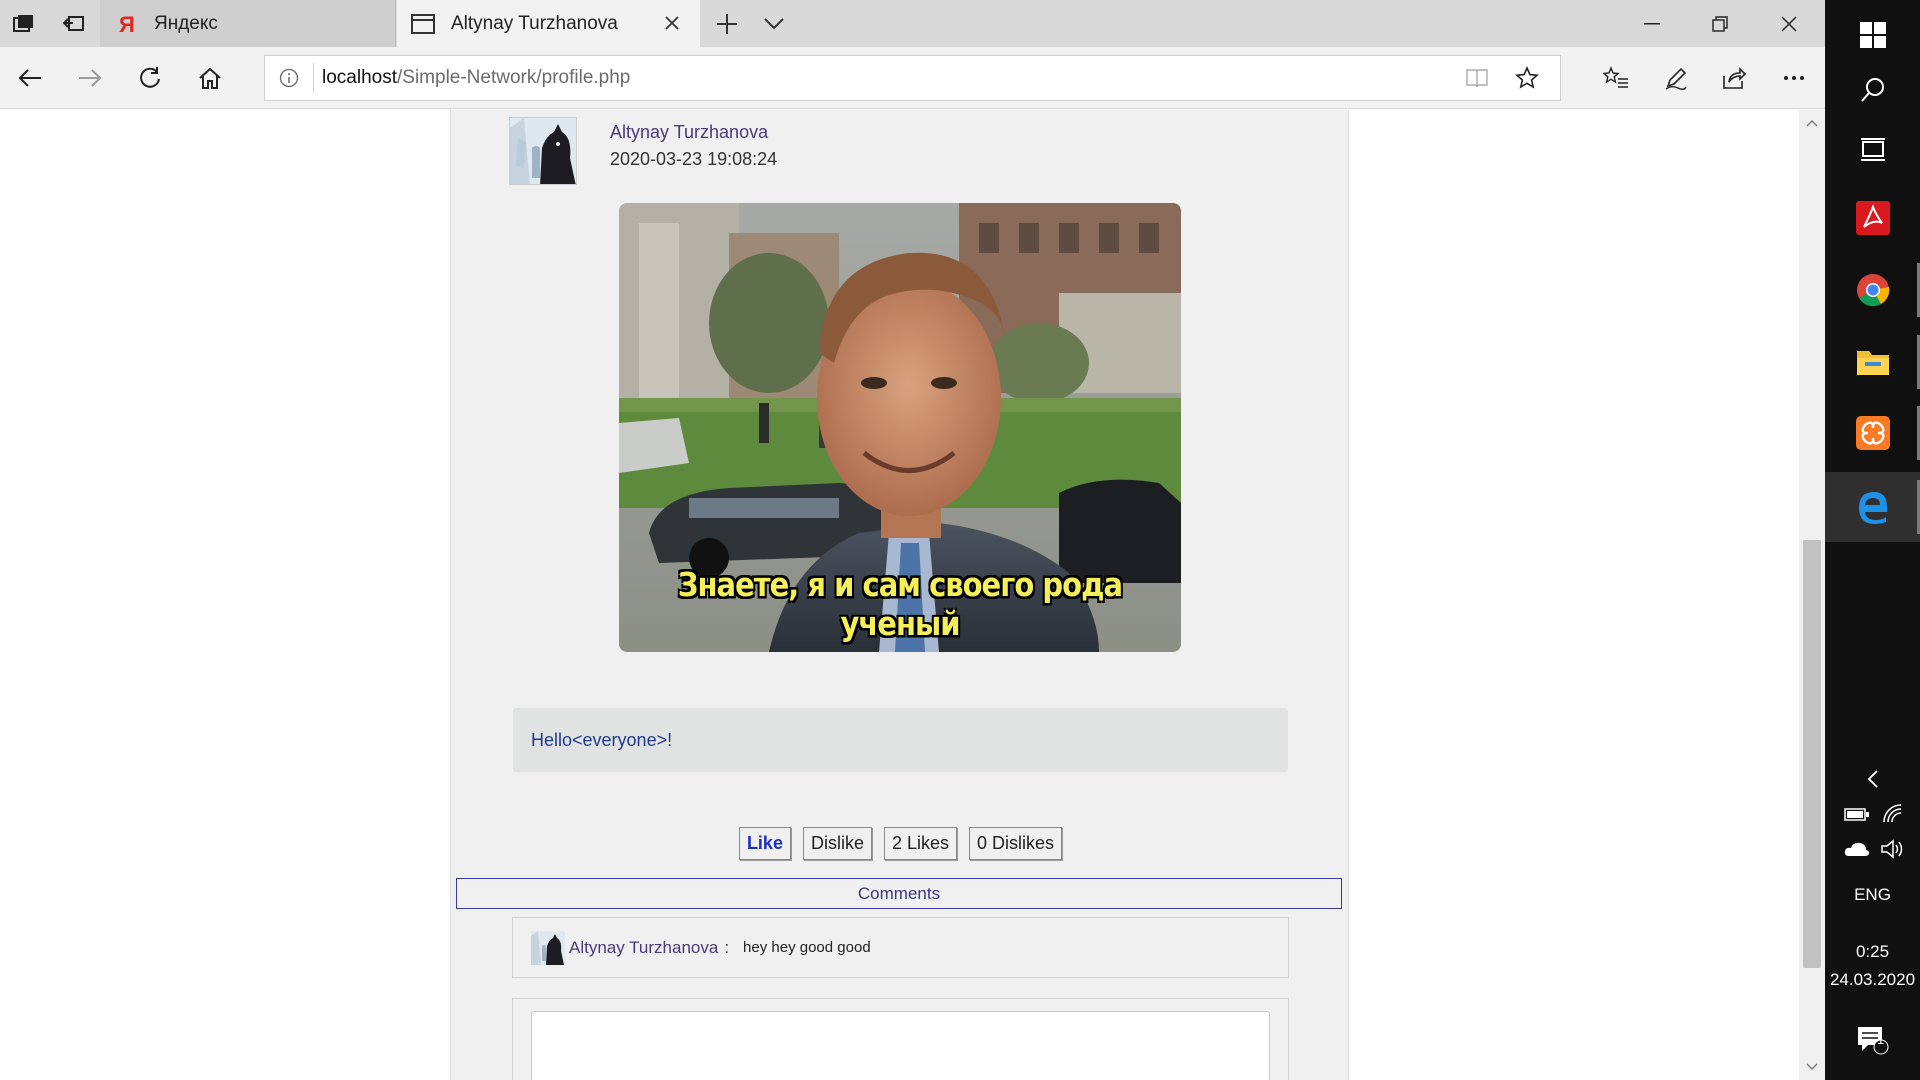 The image size is (1920, 1080). Describe the element at coordinates (150, 78) in the screenshot. I see `refresh-icon` at that location.